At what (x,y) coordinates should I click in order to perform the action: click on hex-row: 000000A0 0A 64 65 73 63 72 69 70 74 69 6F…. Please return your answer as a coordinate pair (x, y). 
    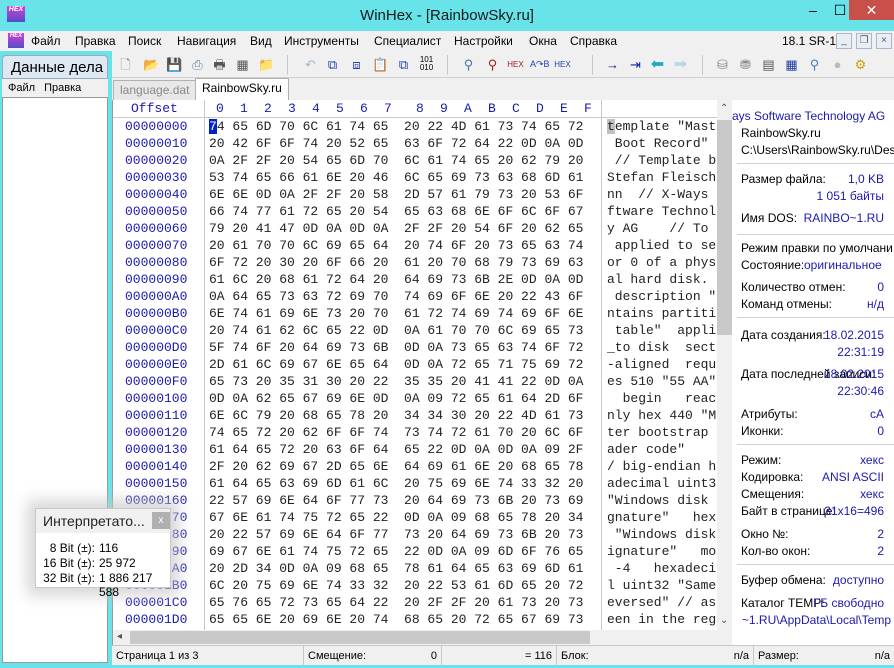
    Looking at the image, I should click on (415, 296).